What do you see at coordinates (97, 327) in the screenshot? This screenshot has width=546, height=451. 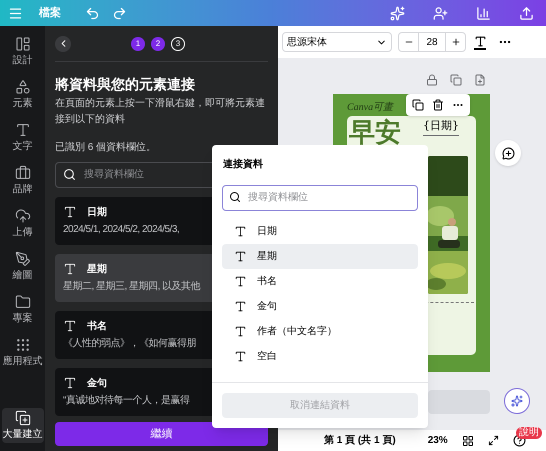 I see `field-name: 书名` at bounding box center [97, 327].